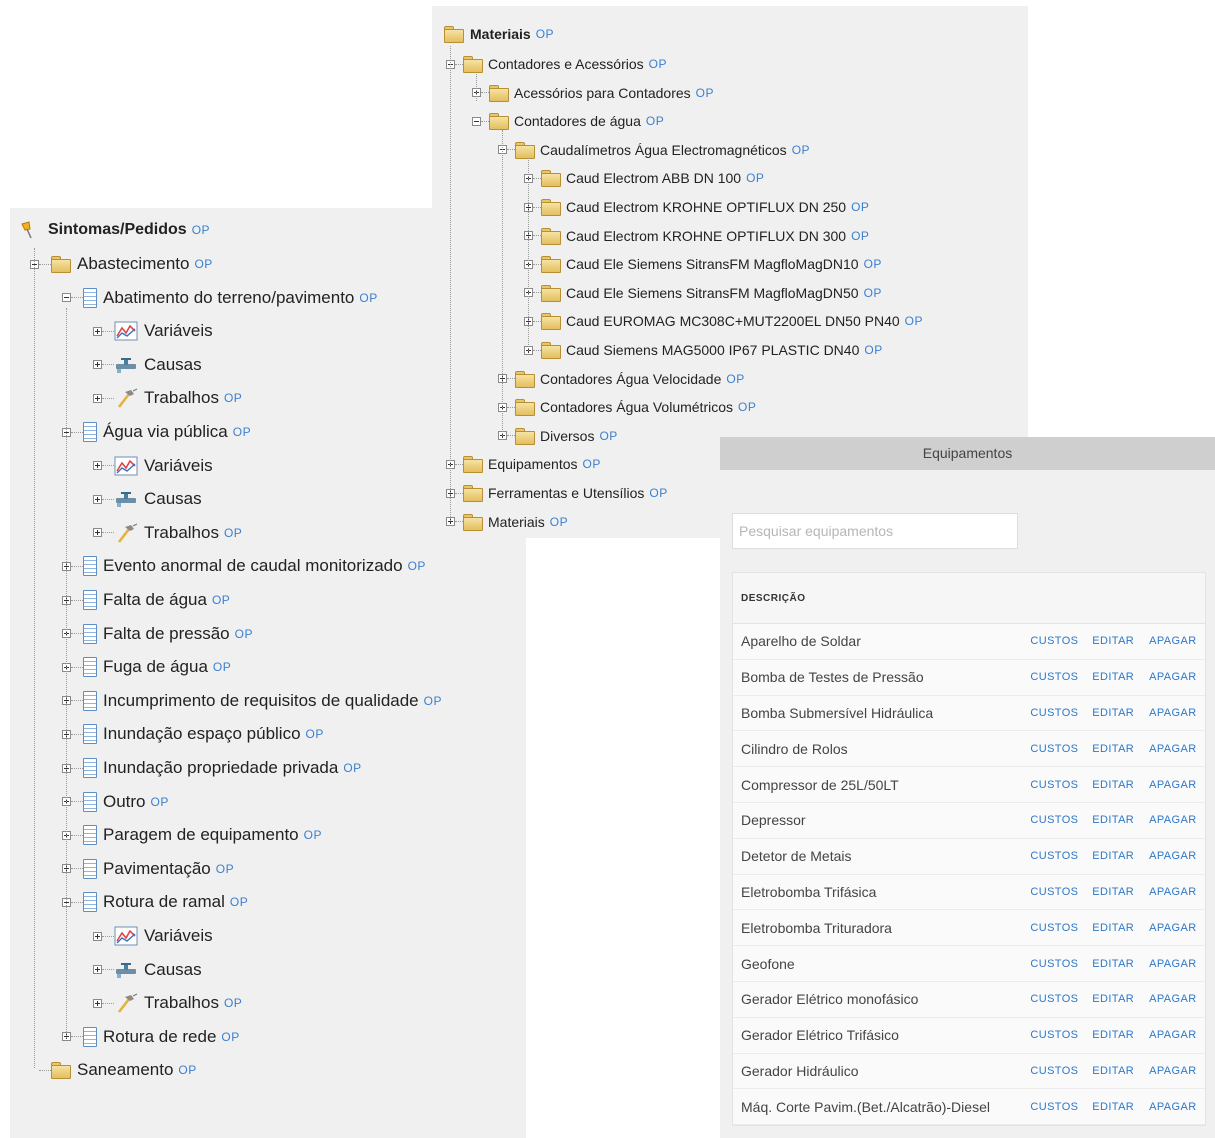 This screenshot has height=1138, width=1215. I want to click on equipment-search-input, so click(875, 531).